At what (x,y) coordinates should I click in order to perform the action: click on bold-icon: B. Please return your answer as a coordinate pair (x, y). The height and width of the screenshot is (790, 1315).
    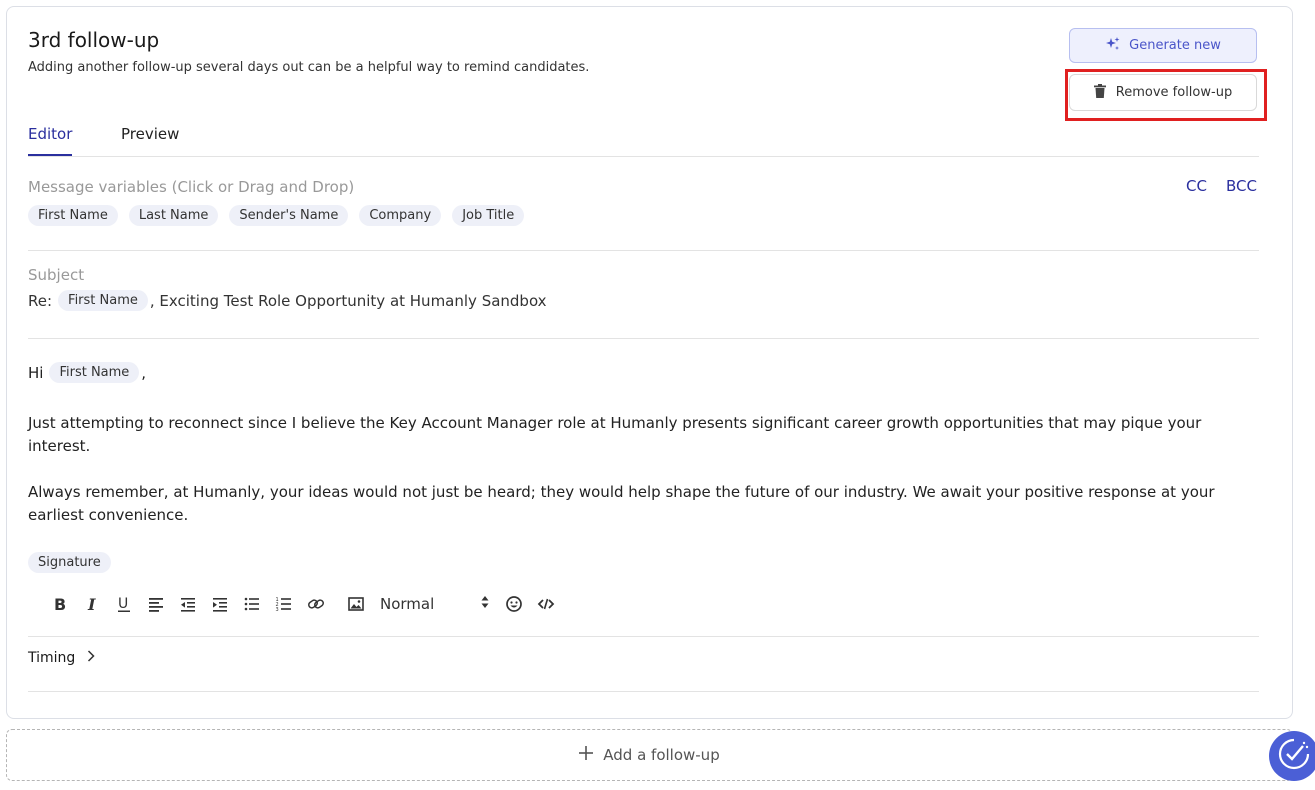
    Looking at the image, I should click on (60, 604).